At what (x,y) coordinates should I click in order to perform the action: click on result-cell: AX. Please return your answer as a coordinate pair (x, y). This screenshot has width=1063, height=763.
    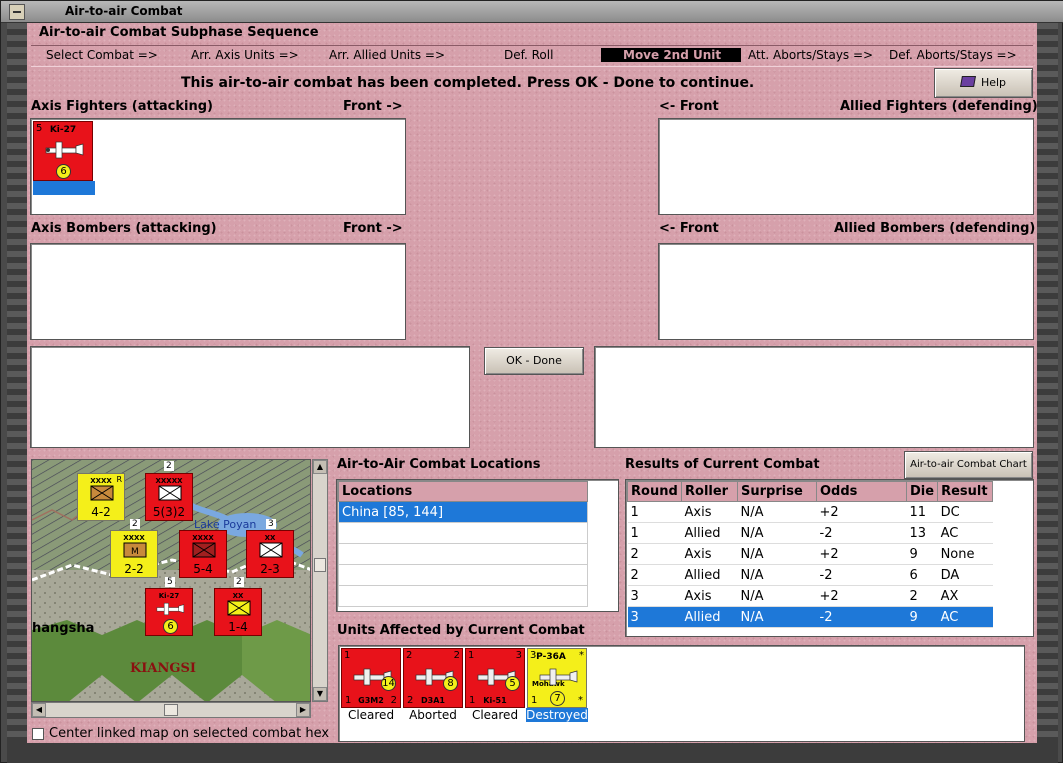
    Looking at the image, I should click on (965, 596).